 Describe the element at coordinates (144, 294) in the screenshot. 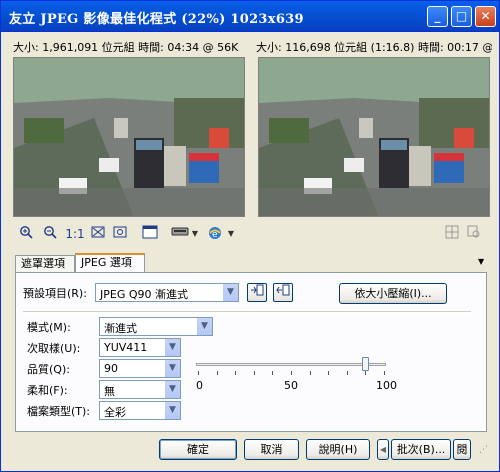

I see `preset-value: JPEG Q90 漸進式` at that location.